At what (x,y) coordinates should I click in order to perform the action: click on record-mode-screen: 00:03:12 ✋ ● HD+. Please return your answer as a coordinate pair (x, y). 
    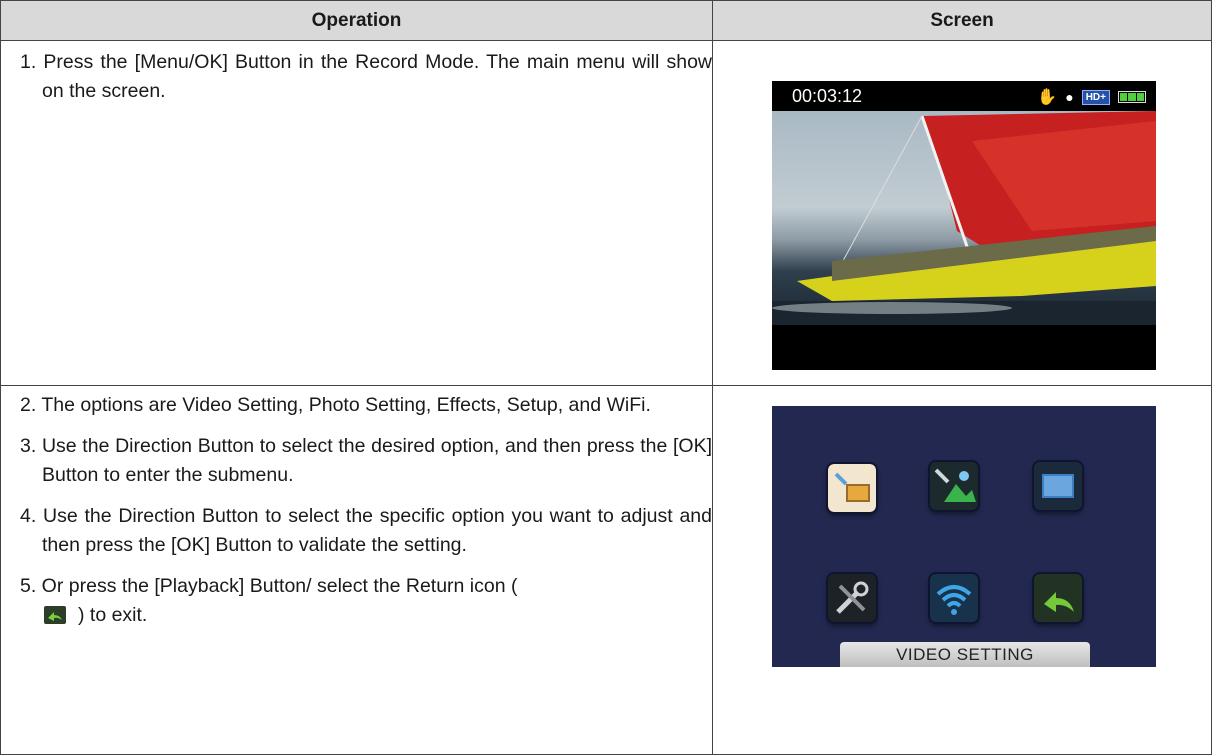
    Looking at the image, I should click on (964, 225).